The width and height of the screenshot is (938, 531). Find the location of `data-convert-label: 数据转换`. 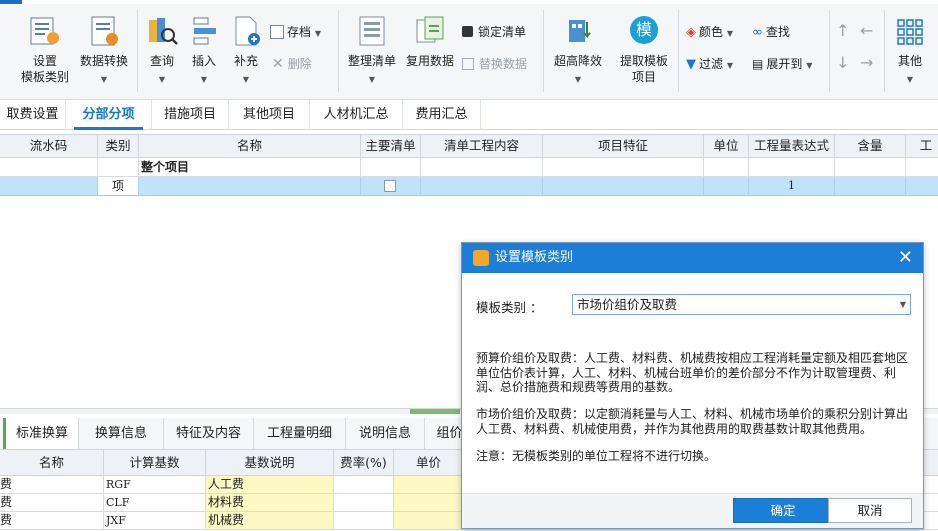

data-convert-label: 数据转换 is located at coordinates (103, 61).